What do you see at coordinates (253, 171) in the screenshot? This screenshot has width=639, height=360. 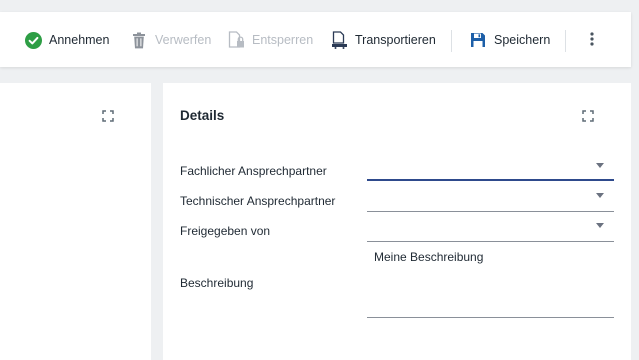 I see `business-contact-label: Fachlicher Ansprechpartner` at bounding box center [253, 171].